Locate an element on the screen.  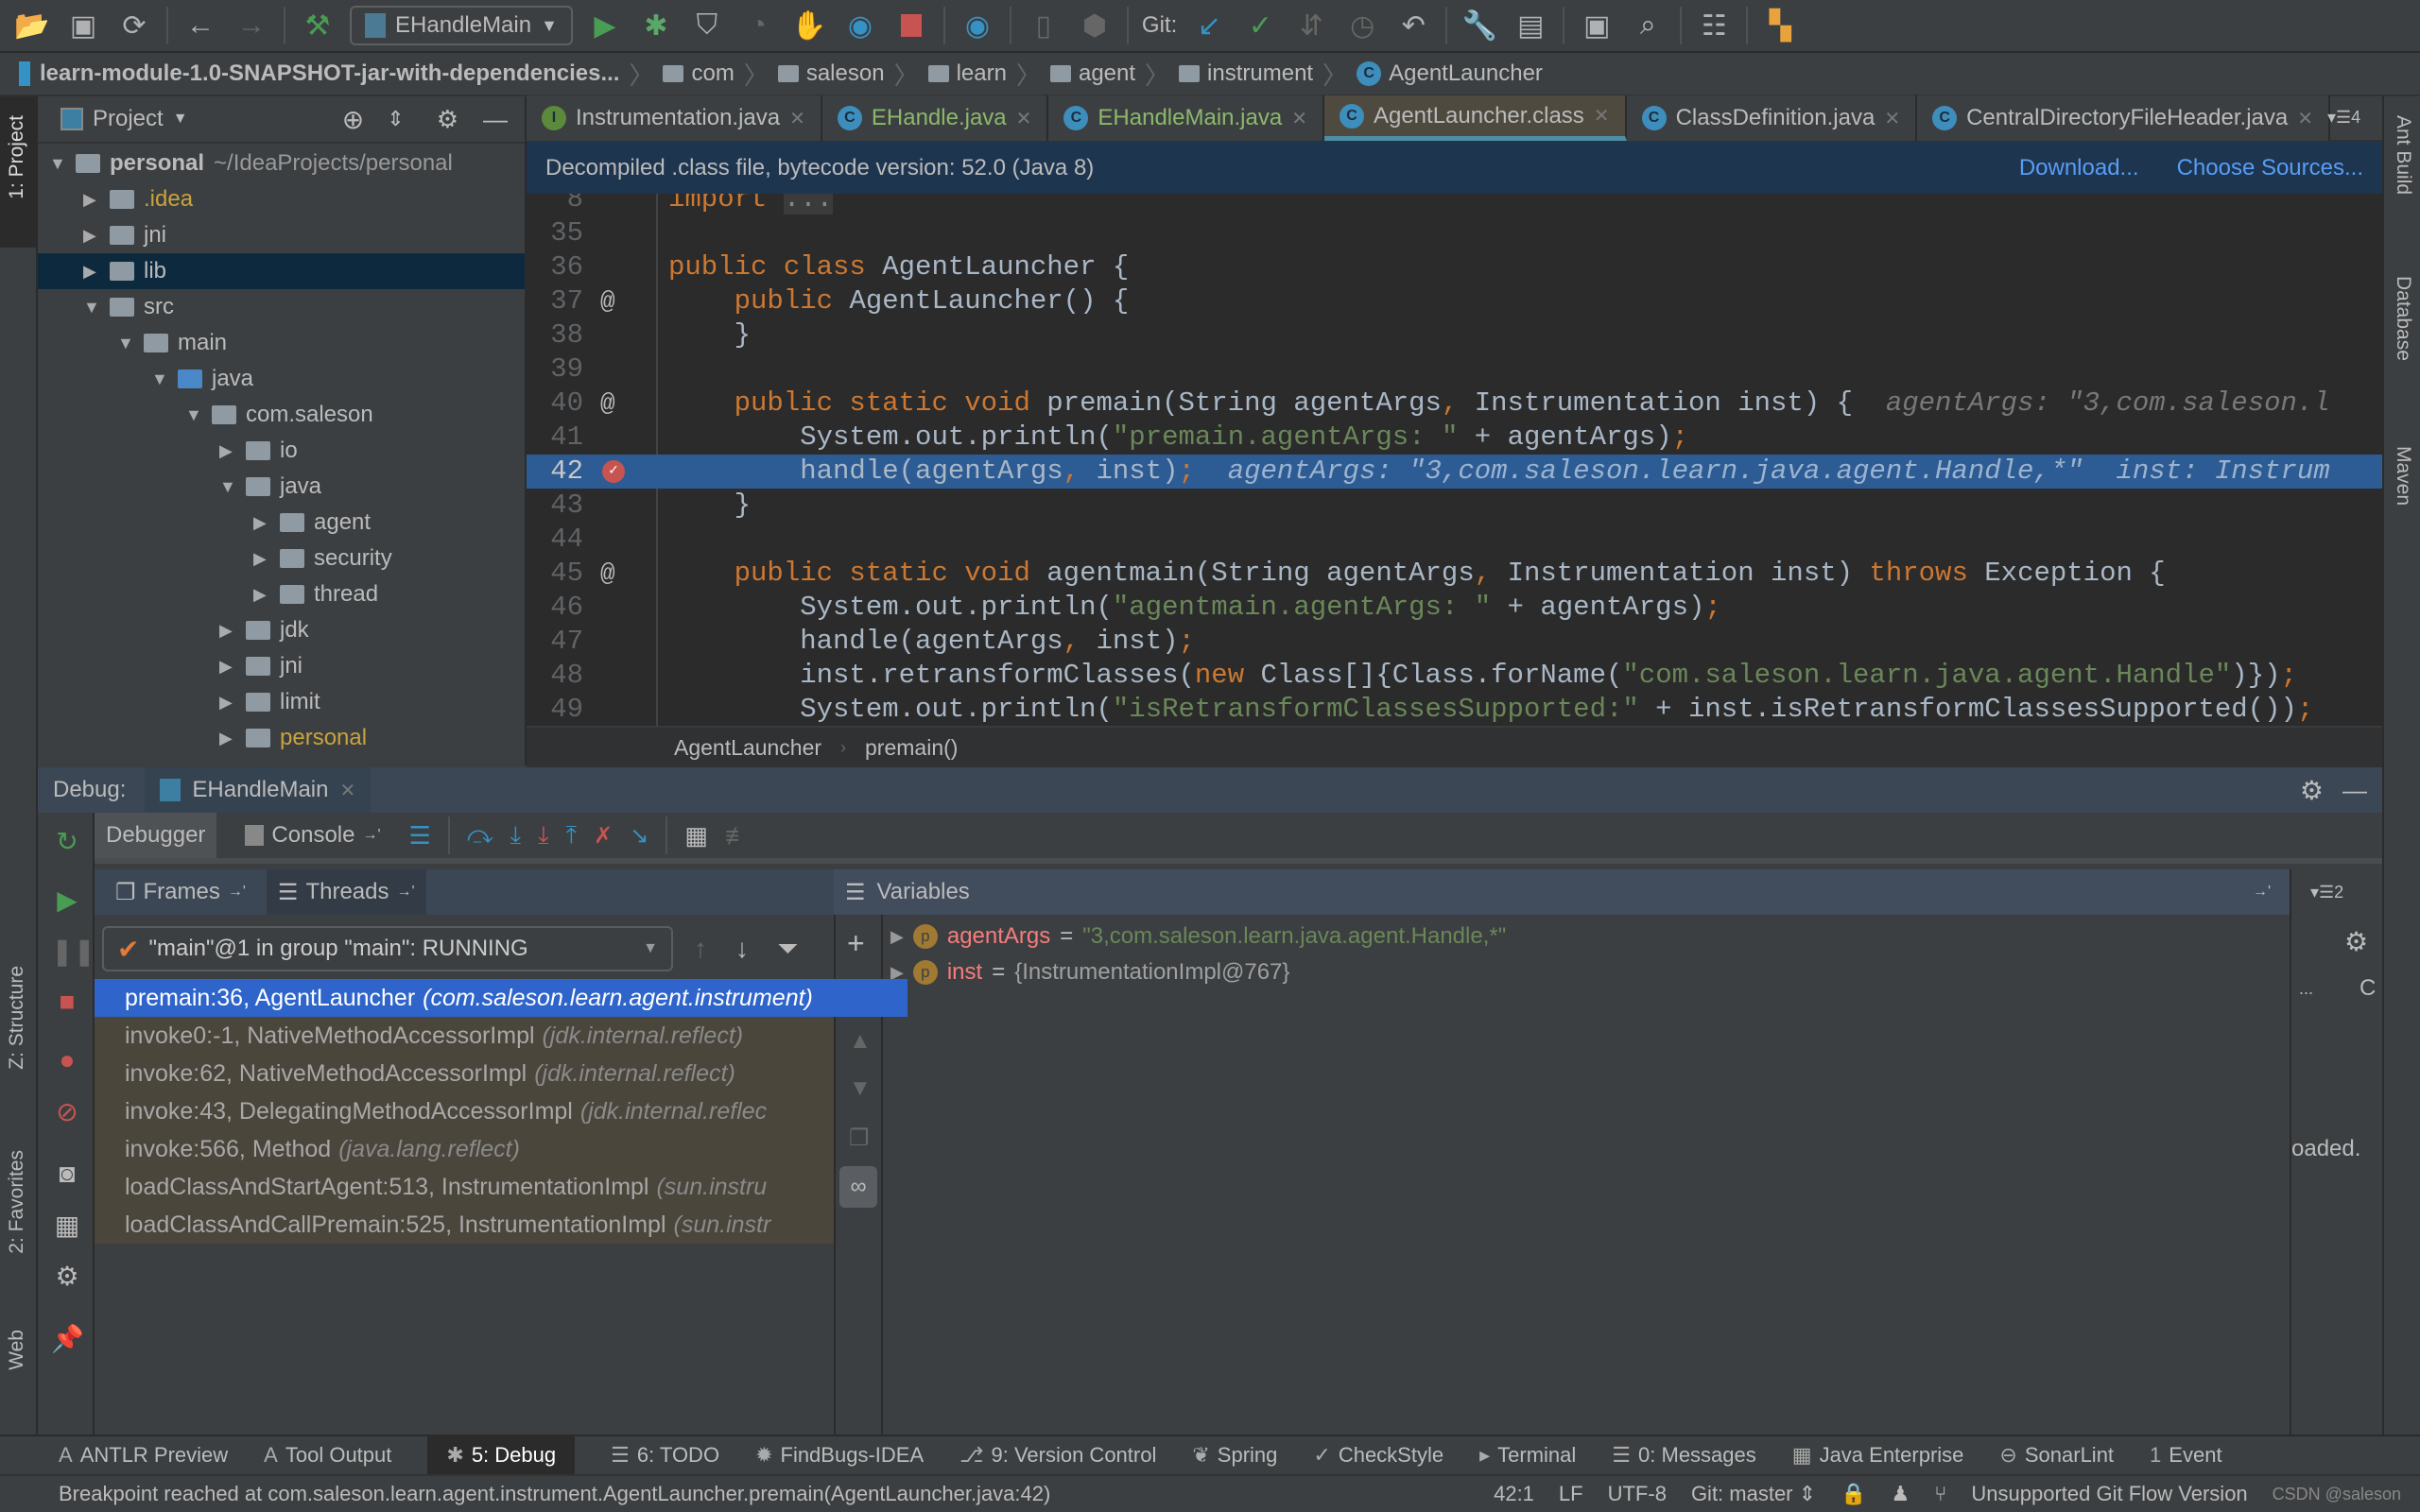
line-separator: LF is located at coordinates (1571, 1494).